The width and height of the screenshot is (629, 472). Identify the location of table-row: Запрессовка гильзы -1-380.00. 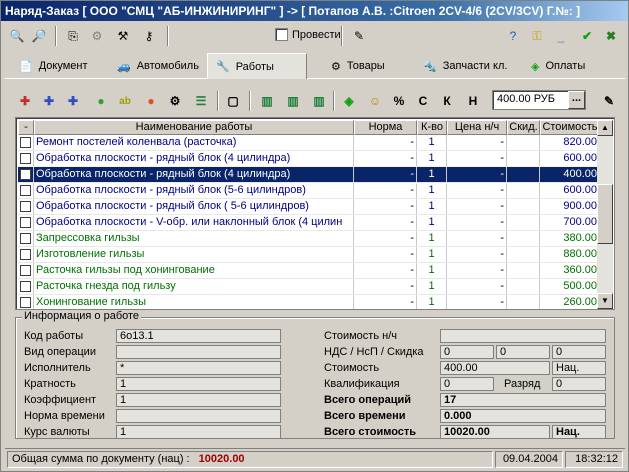
(309, 239).